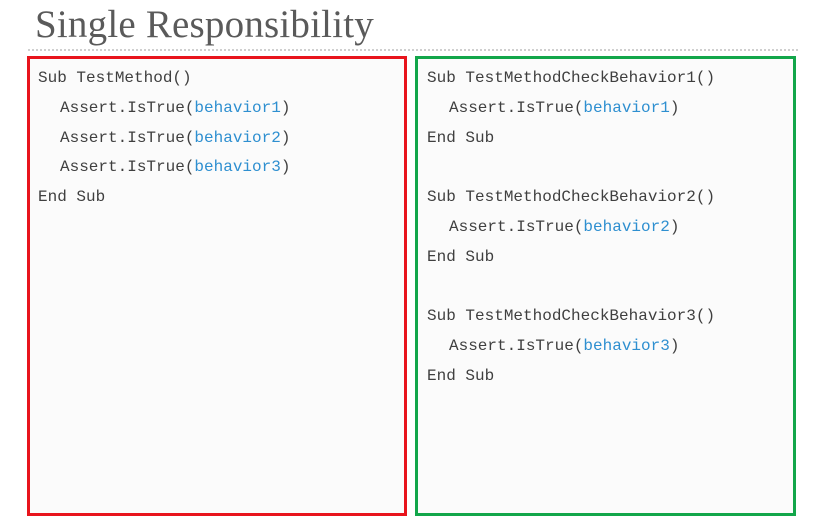 The height and width of the screenshot is (527, 840). Describe the element at coordinates (571, 78) in the screenshot. I see `code-text: Sub TestMethodCheckBehavior1()` at that location.